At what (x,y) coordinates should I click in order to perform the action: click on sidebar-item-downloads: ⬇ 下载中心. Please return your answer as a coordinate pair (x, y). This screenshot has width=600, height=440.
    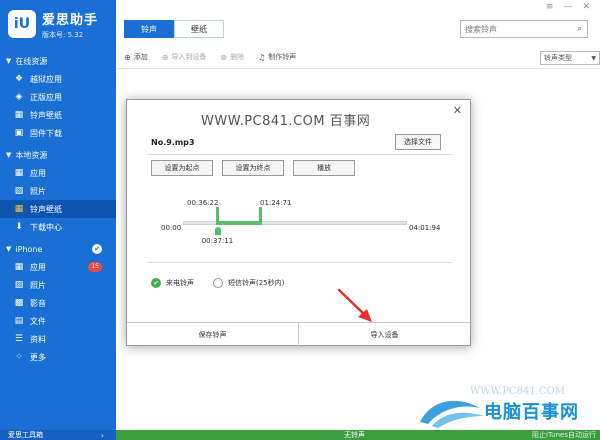
    Looking at the image, I should click on (58, 227).